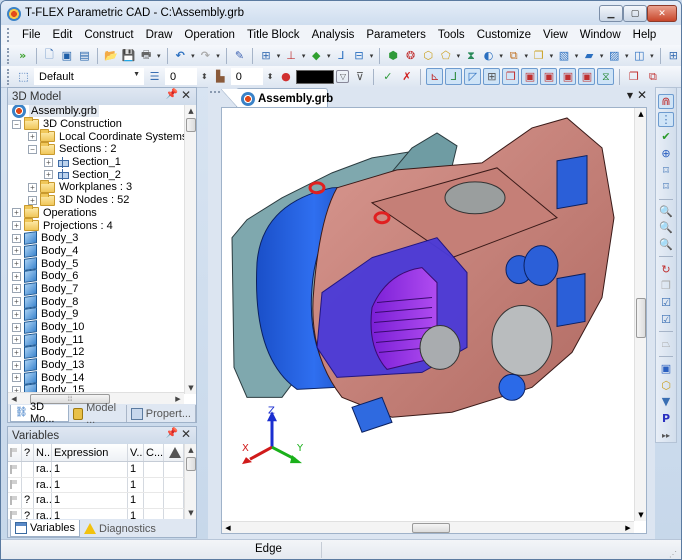  What do you see at coordinates (108, 35) in the screenshot?
I see `menu-construct: Construct` at bounding box center [108, 35].